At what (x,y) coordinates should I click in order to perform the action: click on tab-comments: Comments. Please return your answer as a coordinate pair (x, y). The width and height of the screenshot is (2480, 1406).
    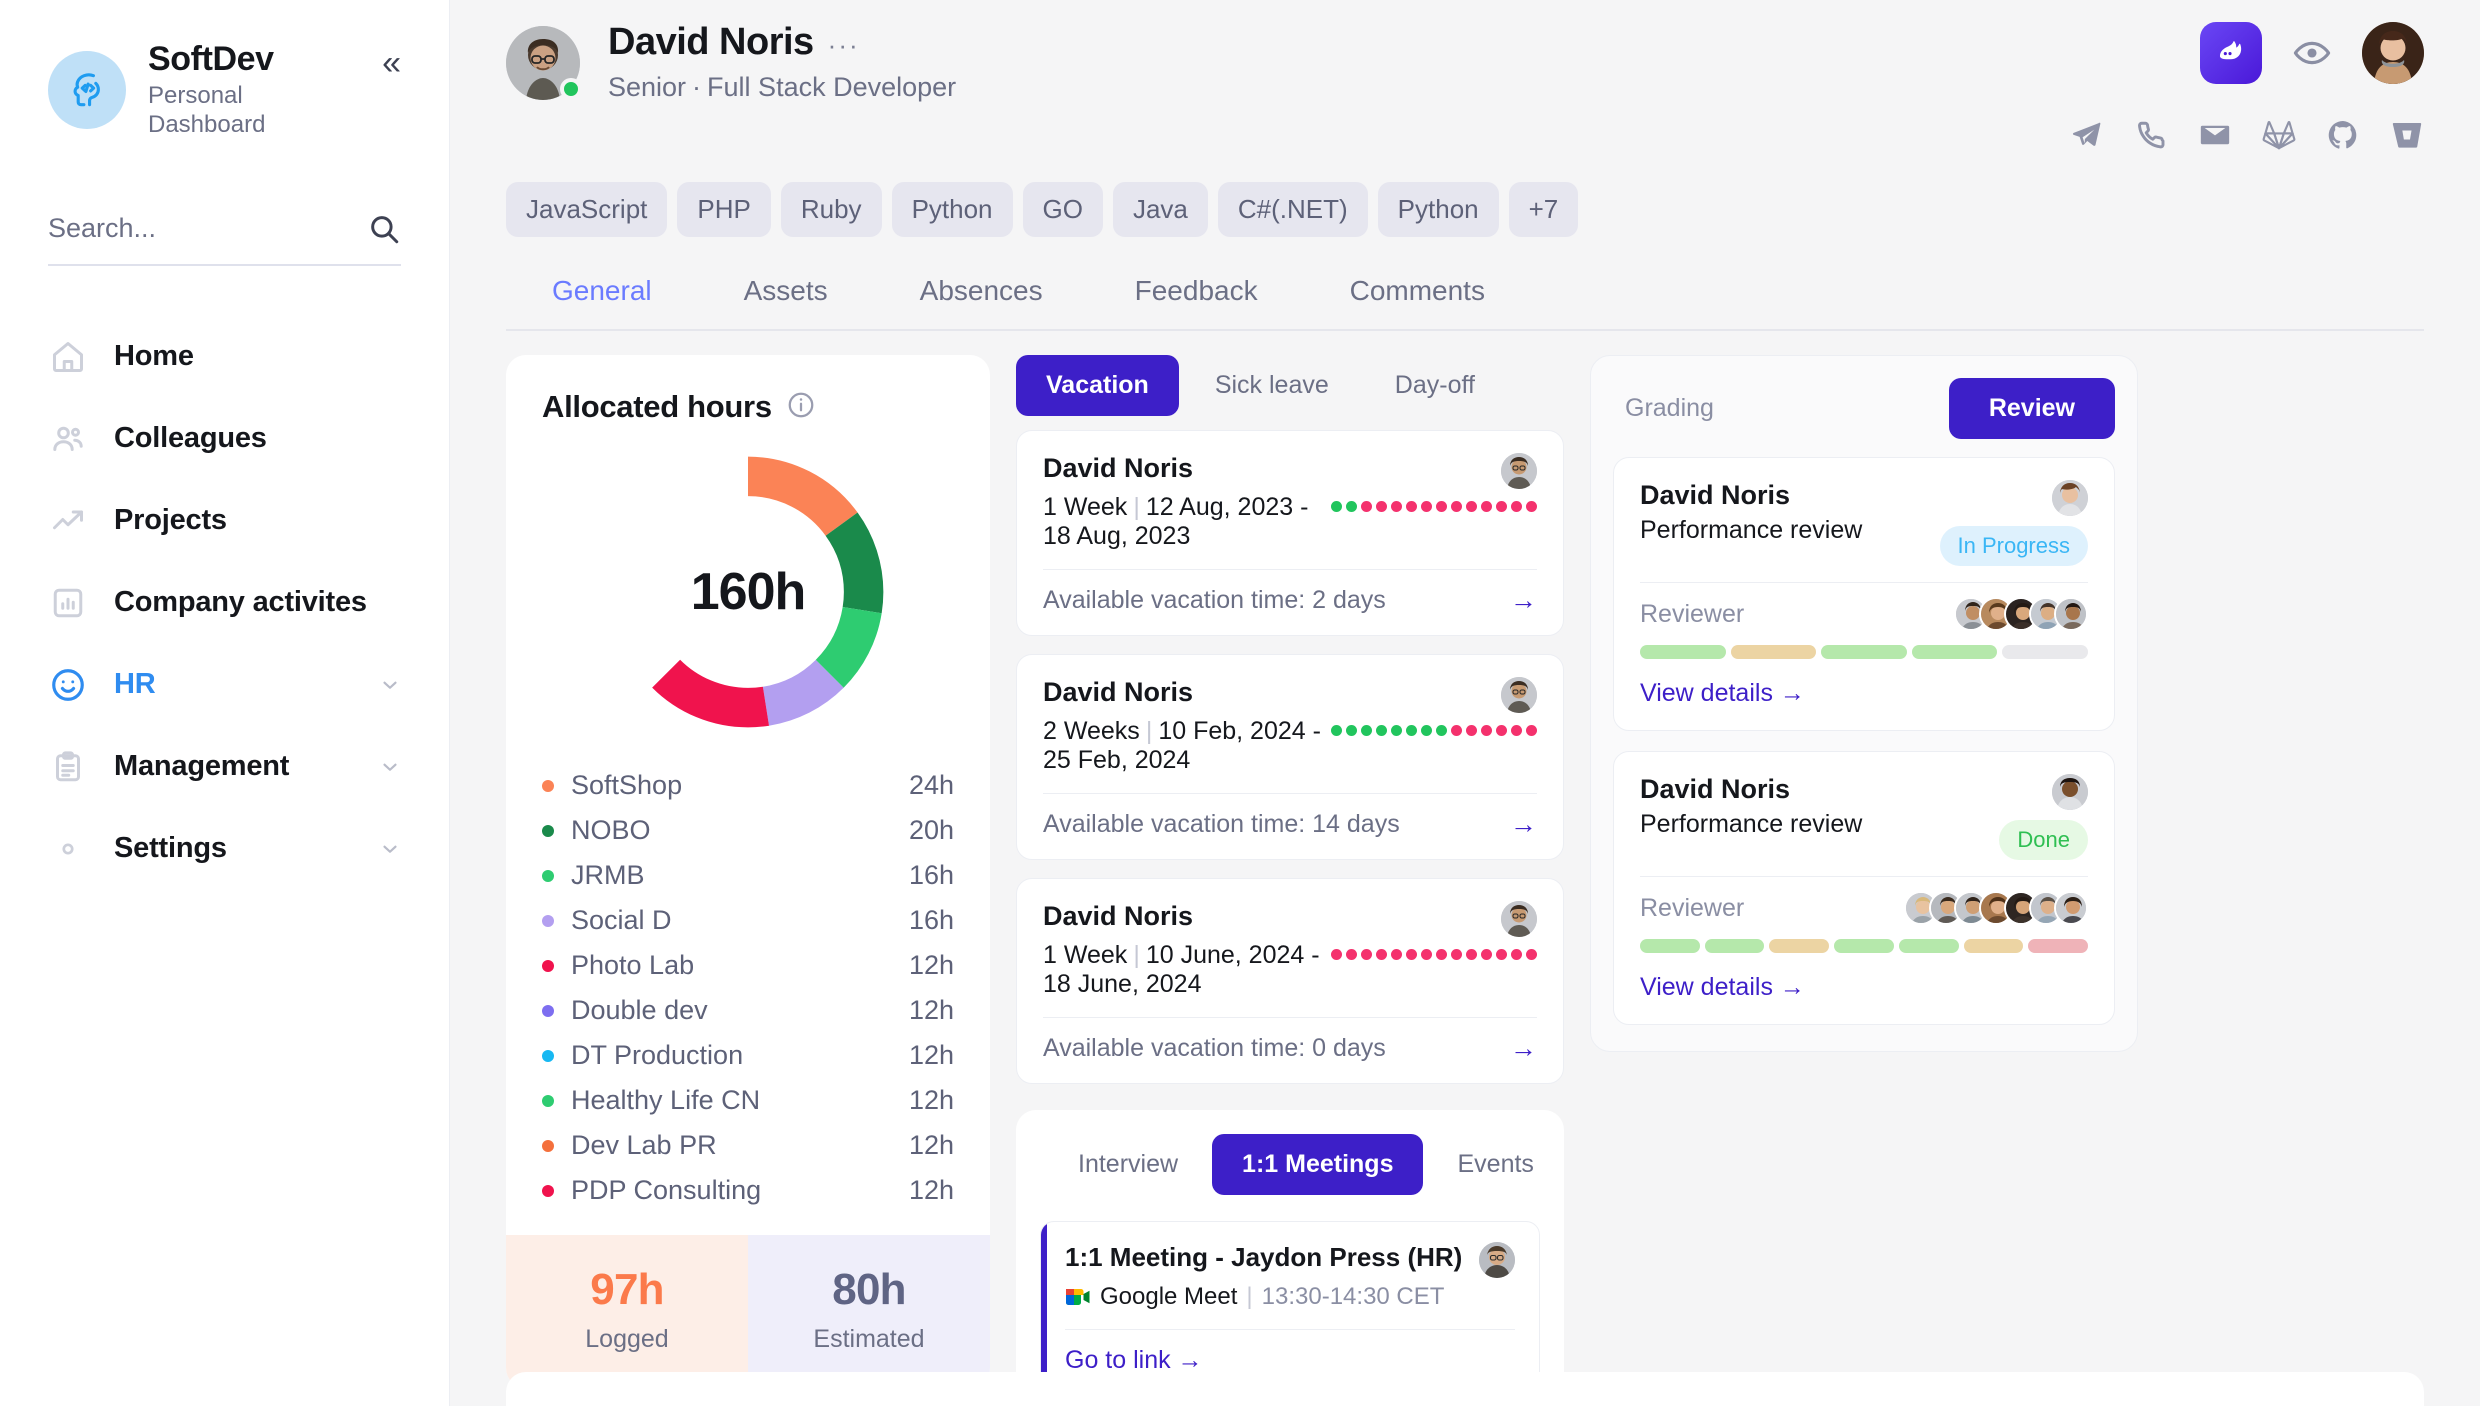
    Looking at the image, I should click on (1417, 297).